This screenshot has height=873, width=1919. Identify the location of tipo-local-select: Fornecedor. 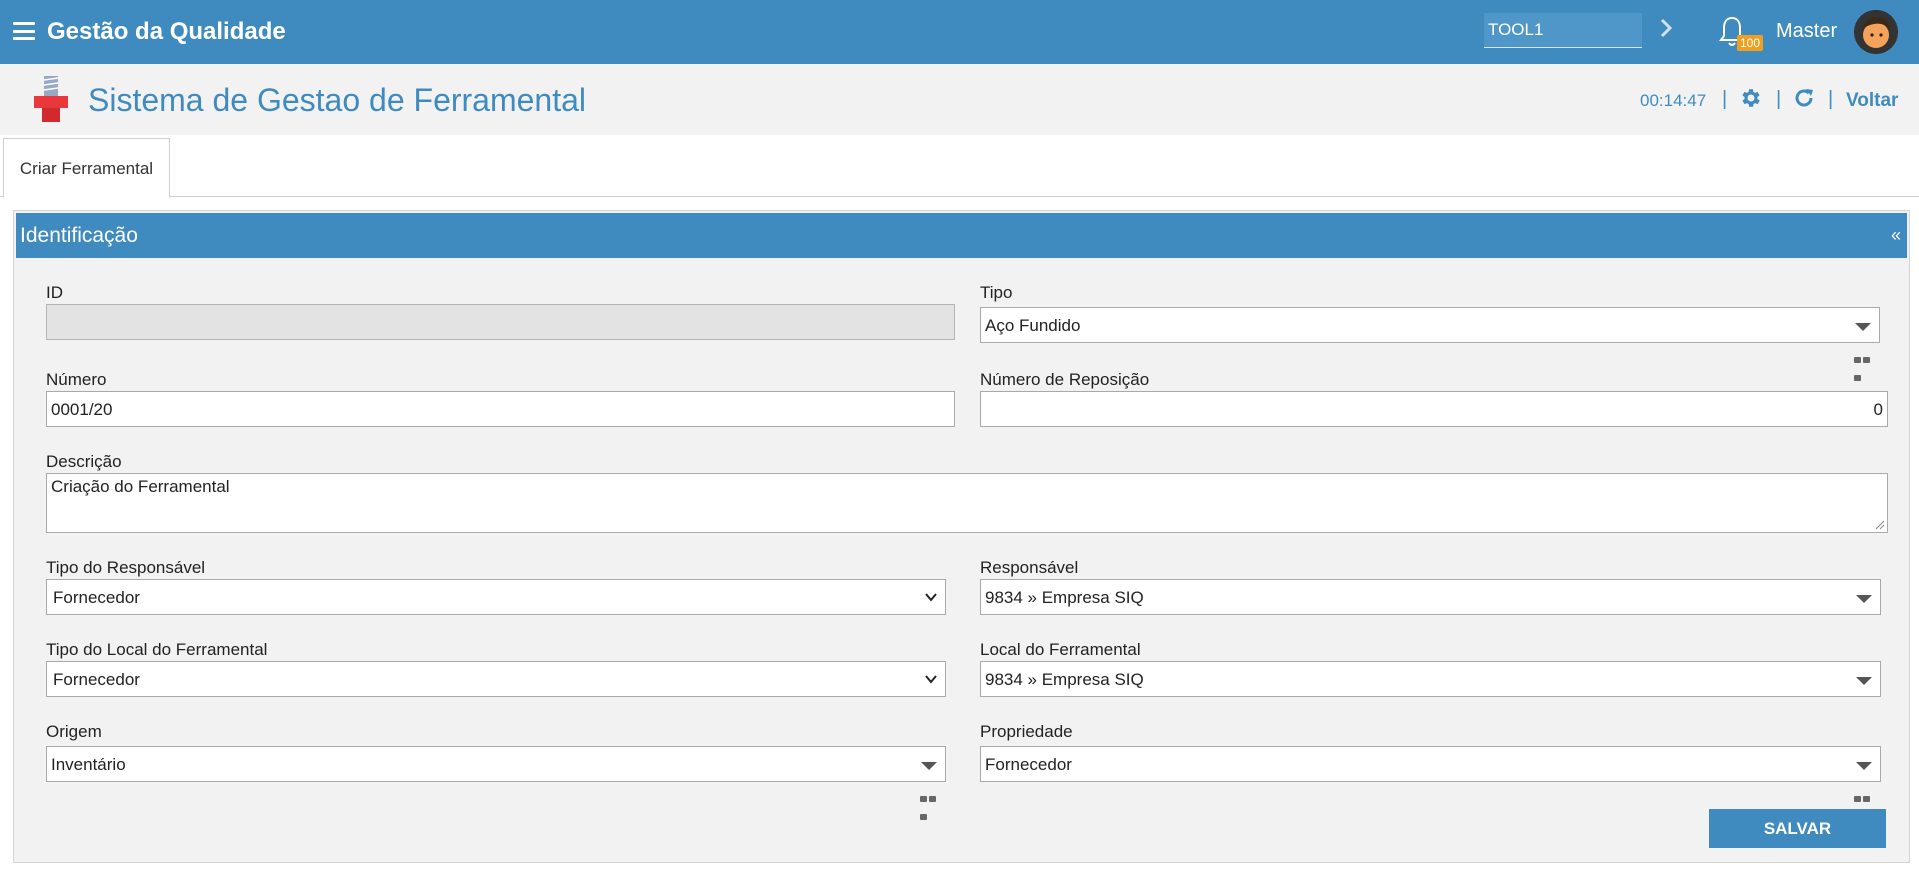
(496, 679).